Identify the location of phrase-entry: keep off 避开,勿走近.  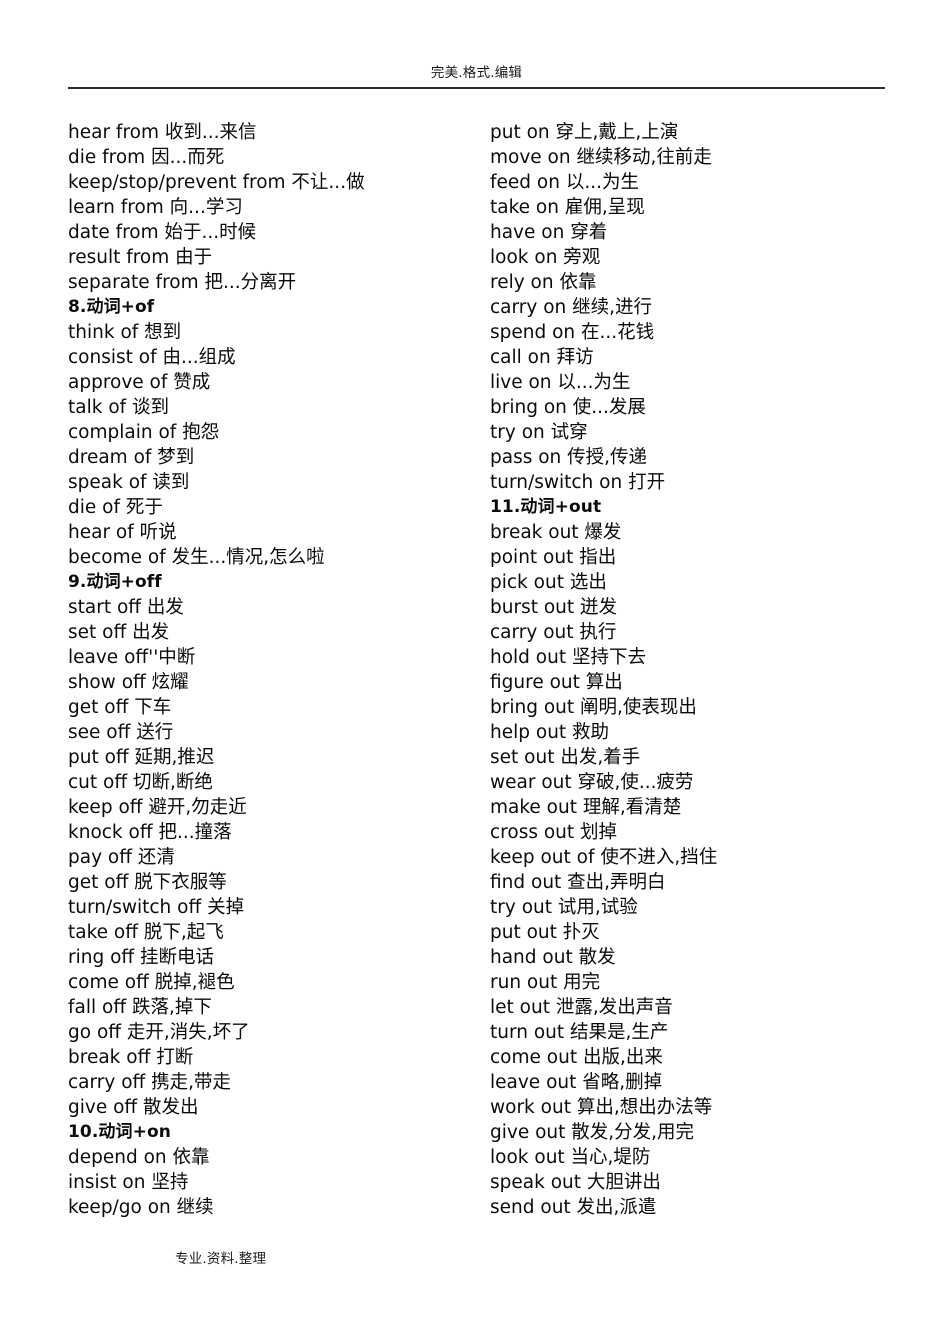
(157, 807).